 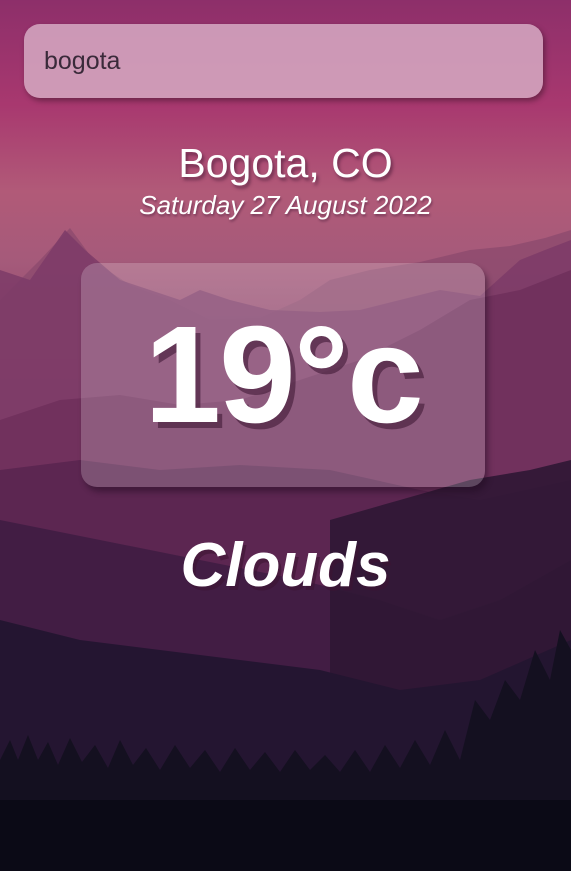 I want to click on temperature-value: 19°c, so click(x=283, y=375).